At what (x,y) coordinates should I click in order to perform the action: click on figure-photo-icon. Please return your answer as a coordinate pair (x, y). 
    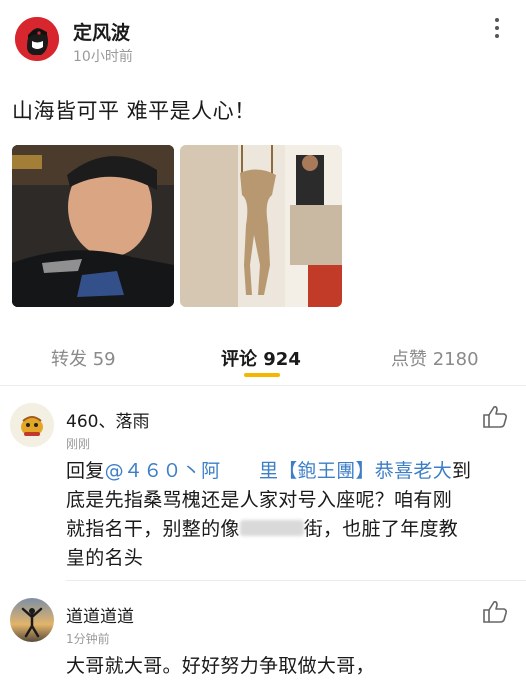
    Looking at the image, I should click on (261, 226).